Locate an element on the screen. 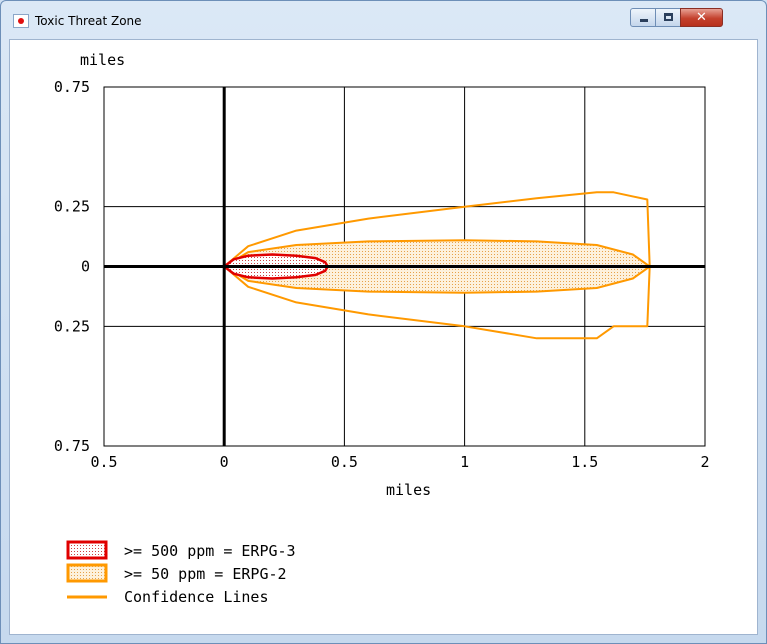 This screenshot has height=644, width=767. legend-label-2: Confidence Lines is located at coordinates (196, 597).